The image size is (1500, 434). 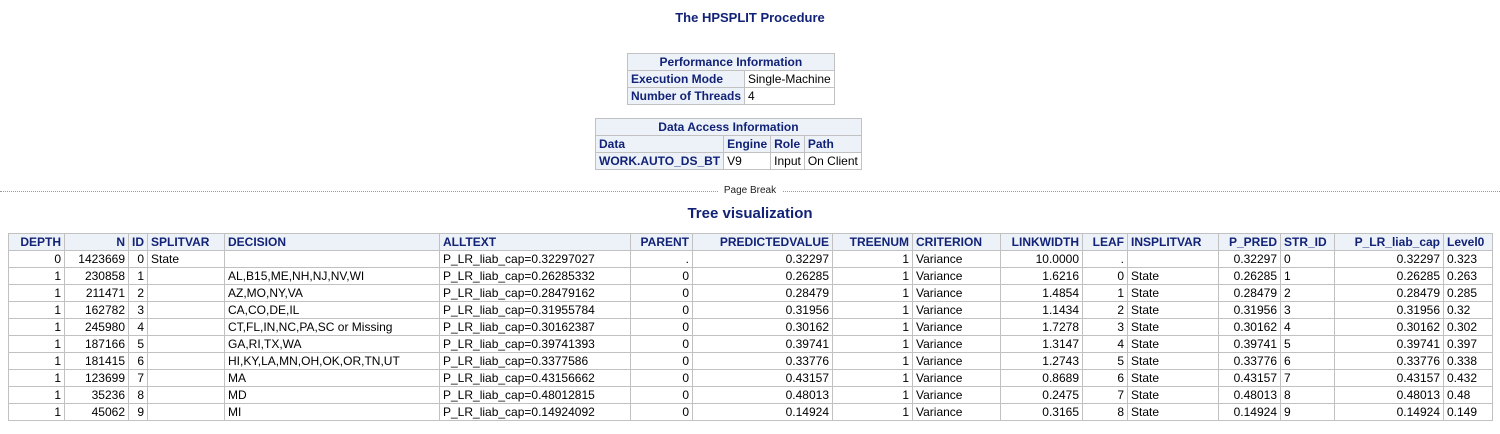 What do you see at coordinates (535, 327) in the screenshot?
I see `table-cell: P_LR_liab_cap=0.30162387` at bounding box center [535, 327].